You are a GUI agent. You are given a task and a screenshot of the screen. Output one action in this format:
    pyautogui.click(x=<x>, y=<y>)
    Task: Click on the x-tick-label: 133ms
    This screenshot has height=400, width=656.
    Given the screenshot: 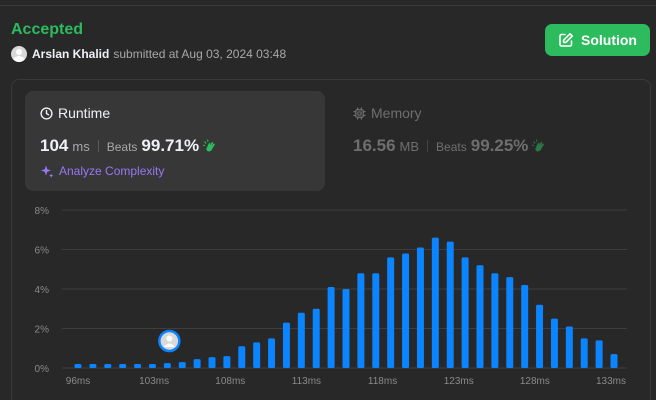 What is the action you would take?
    pyautogui.click(x=611, y=381)
    